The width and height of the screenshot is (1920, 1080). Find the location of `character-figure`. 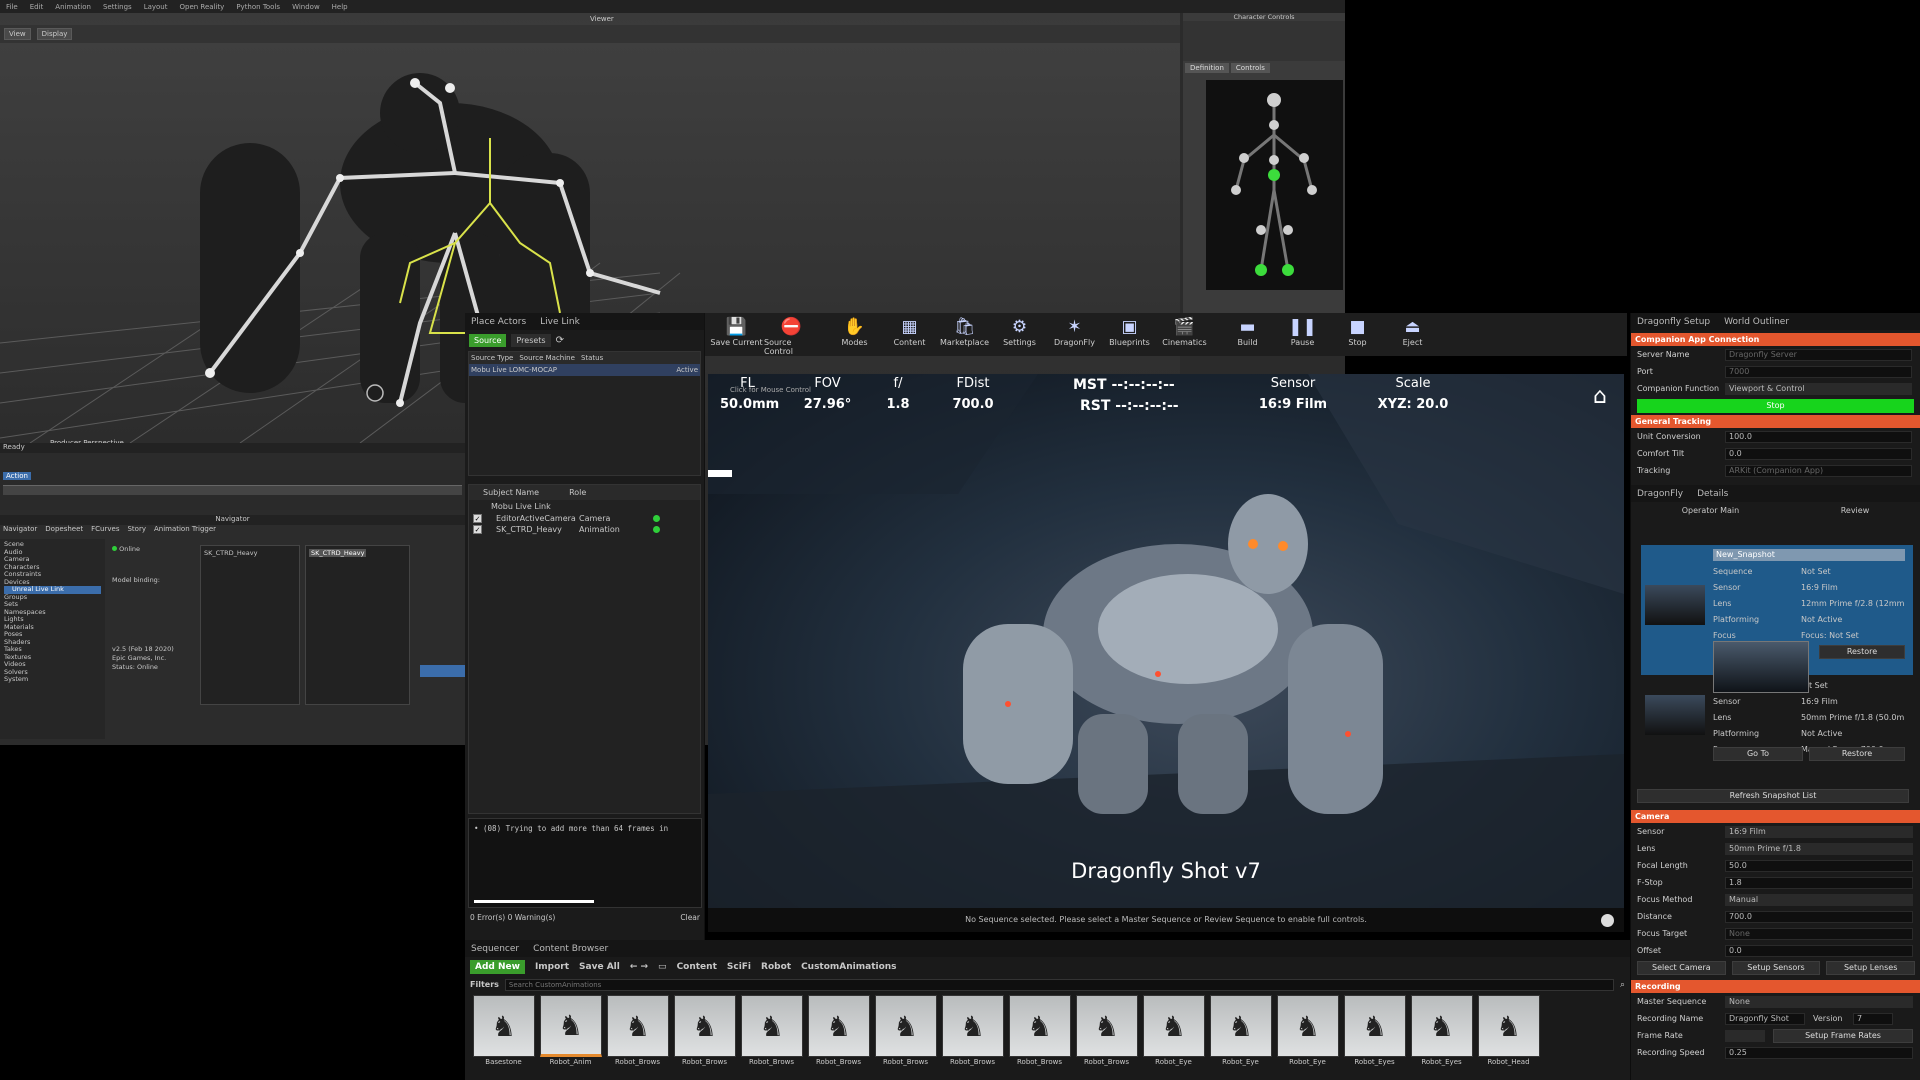

character-figure is located at coordinates (1274, 185).